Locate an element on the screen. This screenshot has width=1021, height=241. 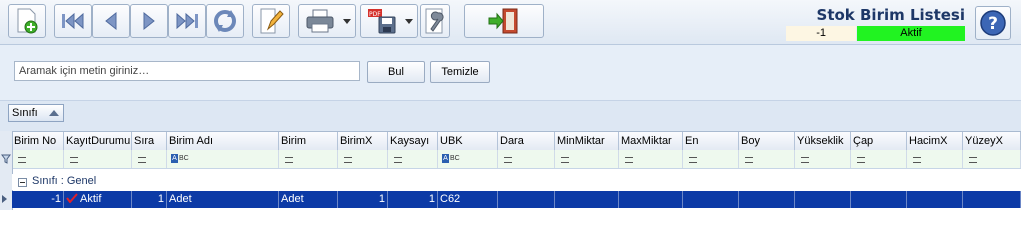
settings-button is located at coordinates (435, 21).